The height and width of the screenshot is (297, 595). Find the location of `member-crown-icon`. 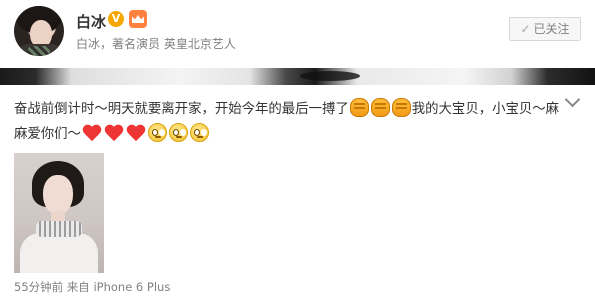

member-crown-icon is located at coordinates (138, 19).